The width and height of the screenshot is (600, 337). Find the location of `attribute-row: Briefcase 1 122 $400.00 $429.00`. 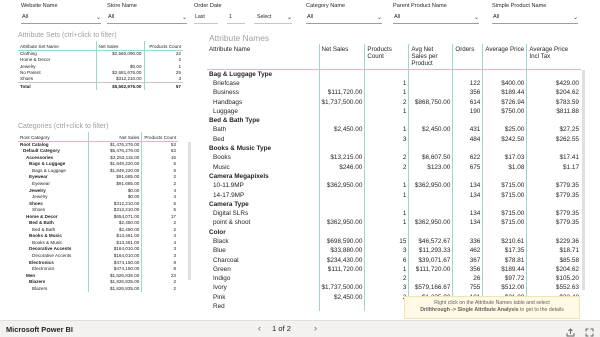

attribute-row: Briefcase 1 122 $400.00 $429.00 is located at coordinates (394, 83).